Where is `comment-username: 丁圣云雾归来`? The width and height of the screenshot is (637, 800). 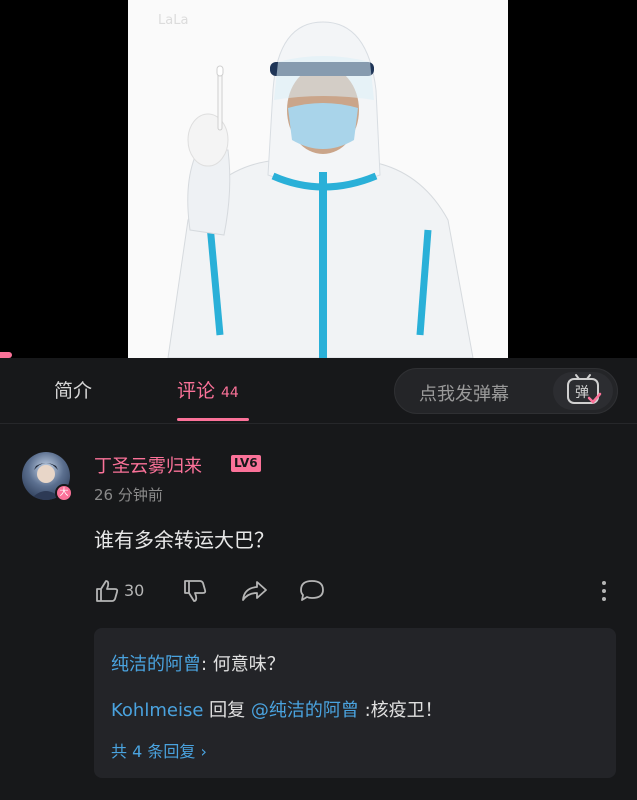
comment-username: 丁圣云雾归来 is located at coordinates (148, 465).